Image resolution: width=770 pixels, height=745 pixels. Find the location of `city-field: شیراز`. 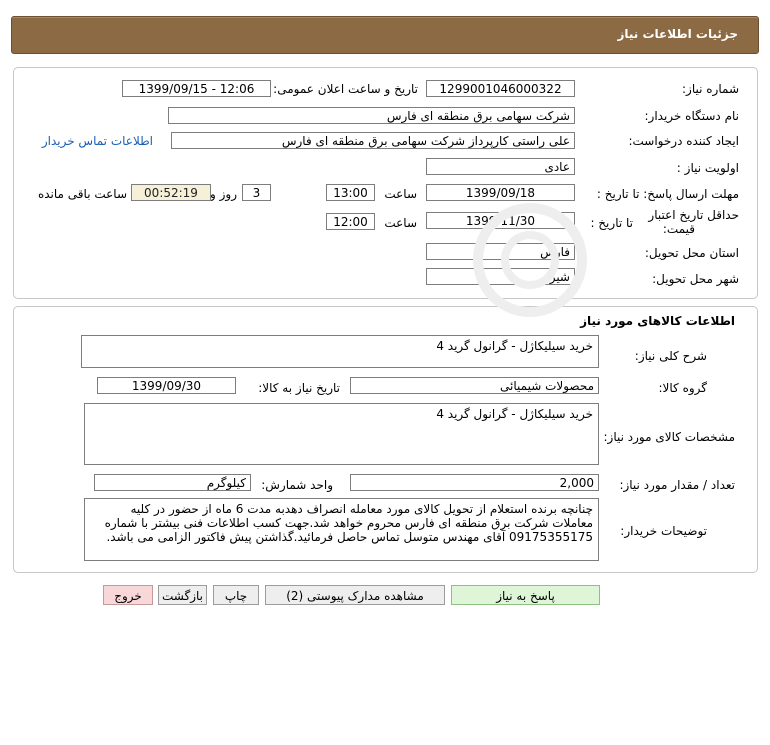

city-field: شیراز is located at coordinates (500, 276).